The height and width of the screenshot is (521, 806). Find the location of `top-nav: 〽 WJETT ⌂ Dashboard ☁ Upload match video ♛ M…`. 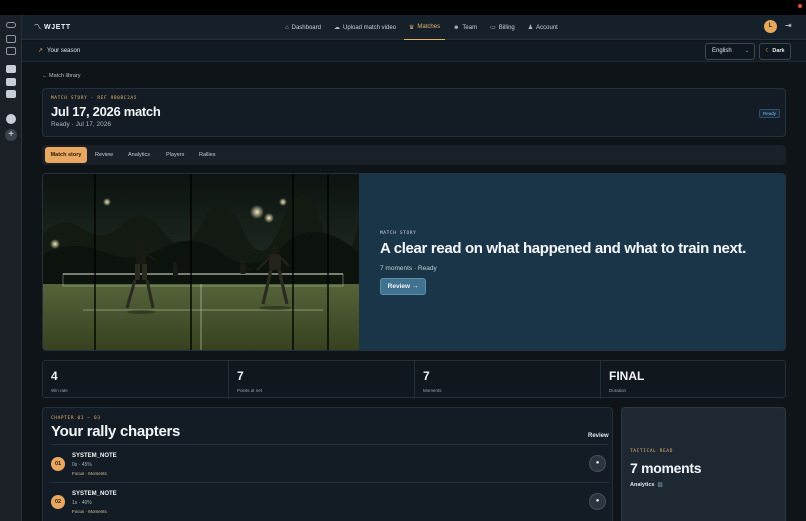

top-nav: 〽 WJETT ⌂ Dashboard ☁ Upload match video ♛ M… is located at coordinates (414, 27).